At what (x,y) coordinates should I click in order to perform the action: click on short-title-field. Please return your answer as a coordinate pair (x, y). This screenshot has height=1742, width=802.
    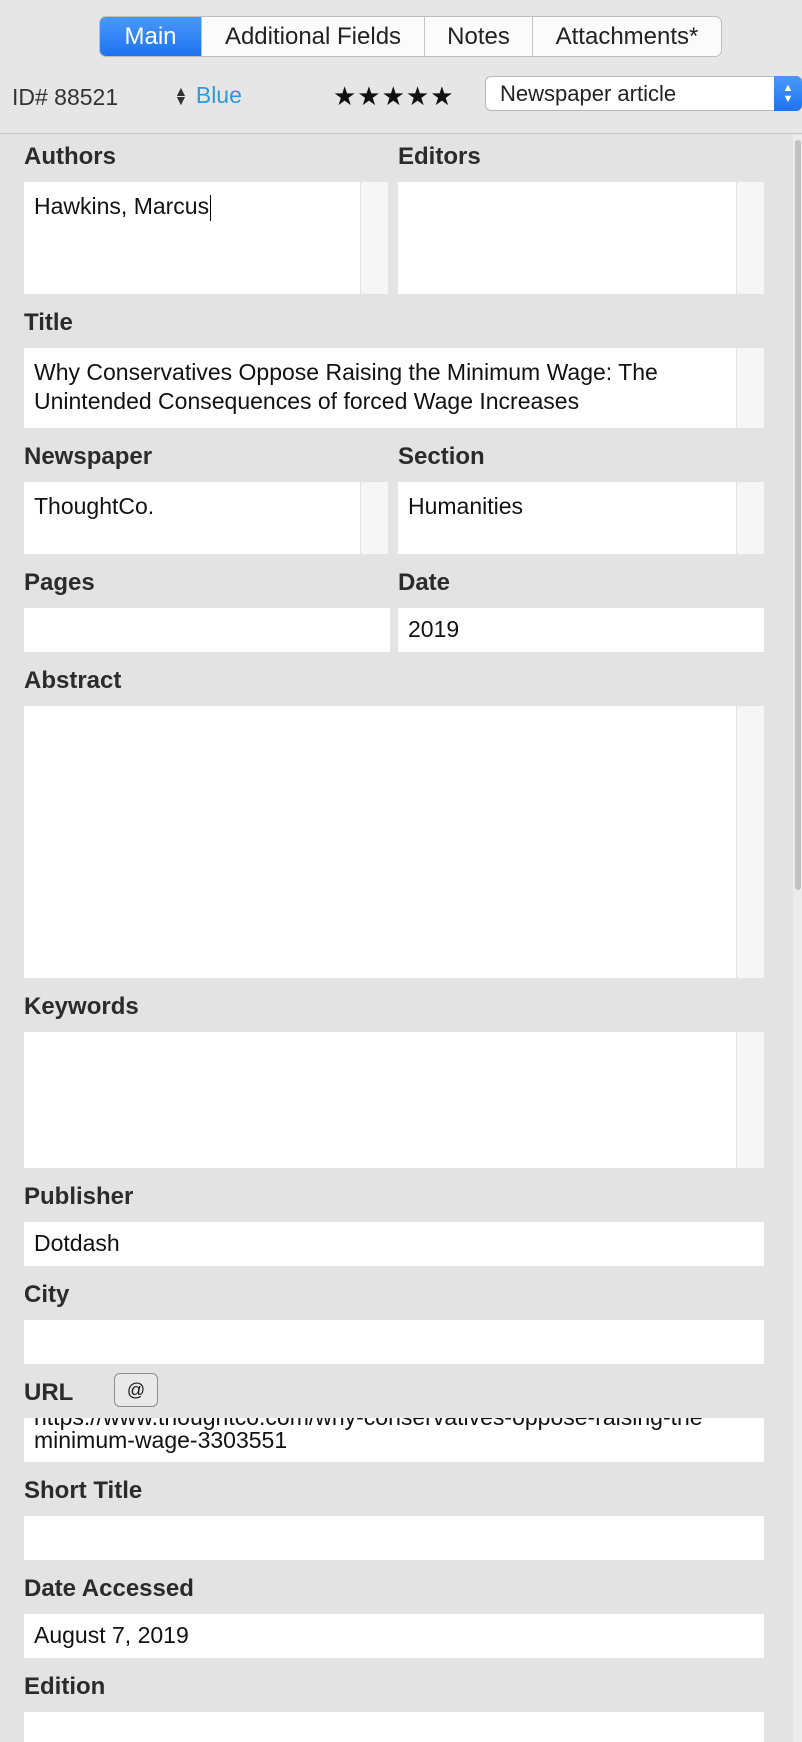
    Looking at the image, I should click on (394, 1538).